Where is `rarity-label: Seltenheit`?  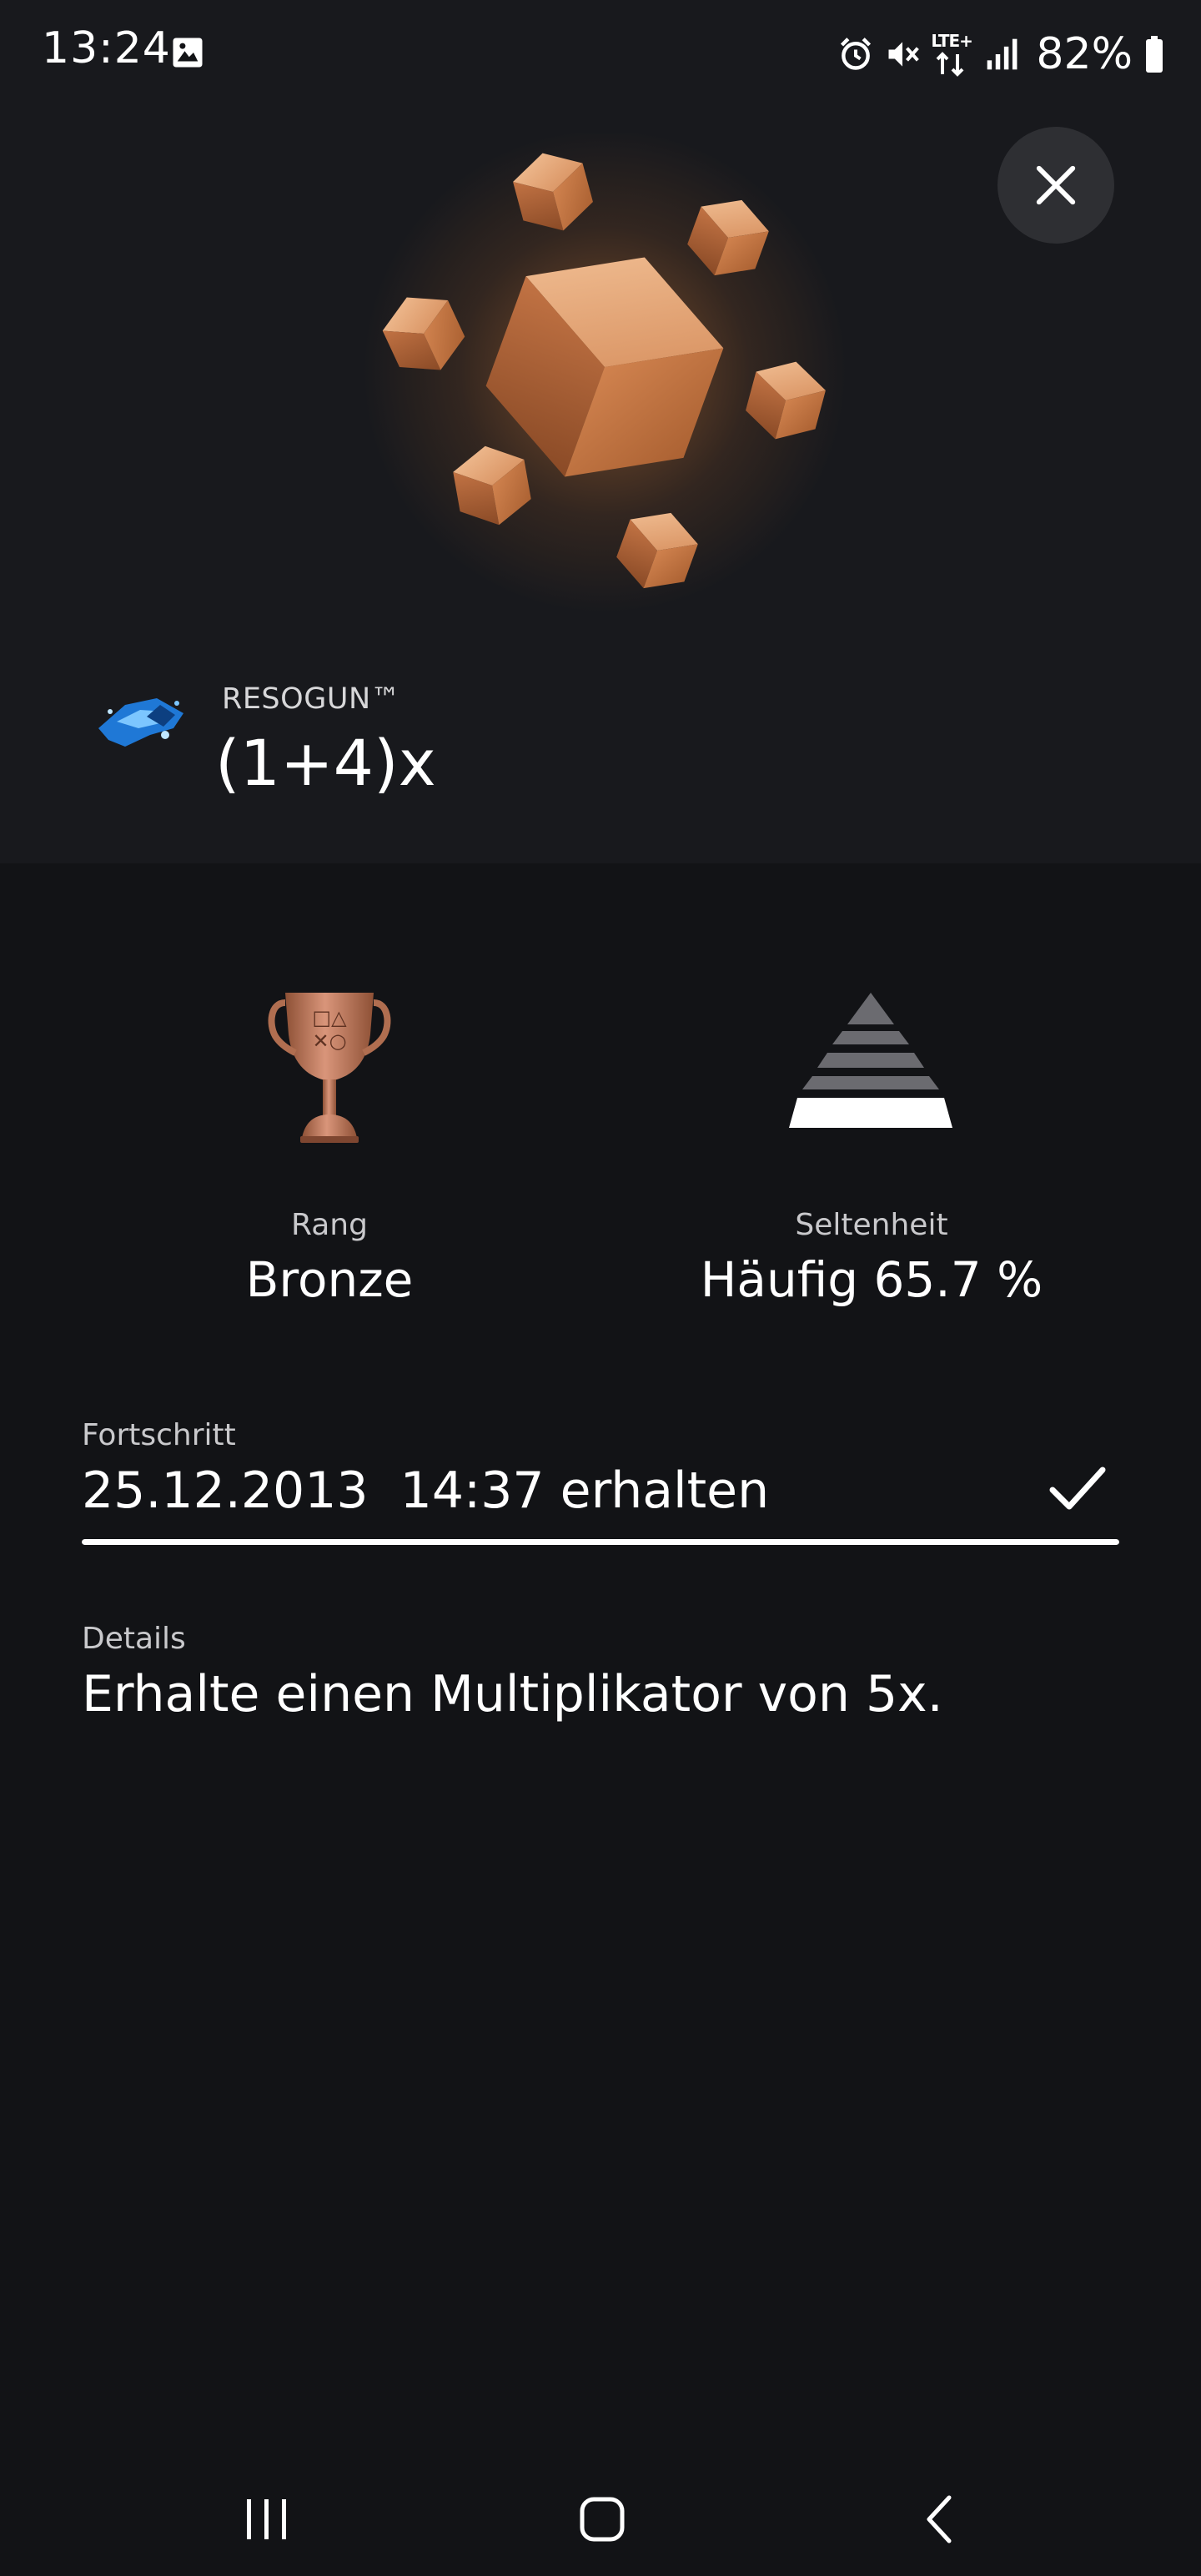
rarity-label: Seltenheit is located at coordinates (872, 1225).